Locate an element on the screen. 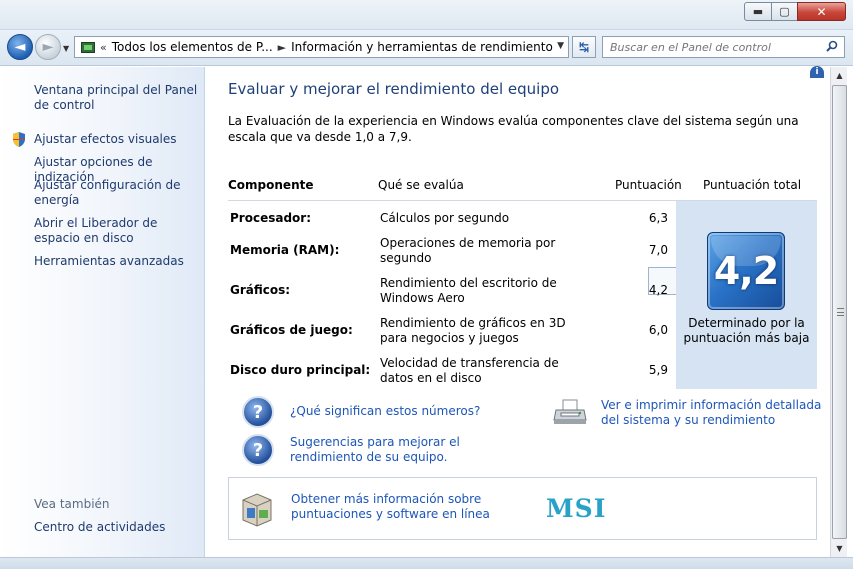 The height and width of the screenshot is (569, 853). row-gaming-graphics-label: Gráficos de juego: is located at coordinates (291, 330).